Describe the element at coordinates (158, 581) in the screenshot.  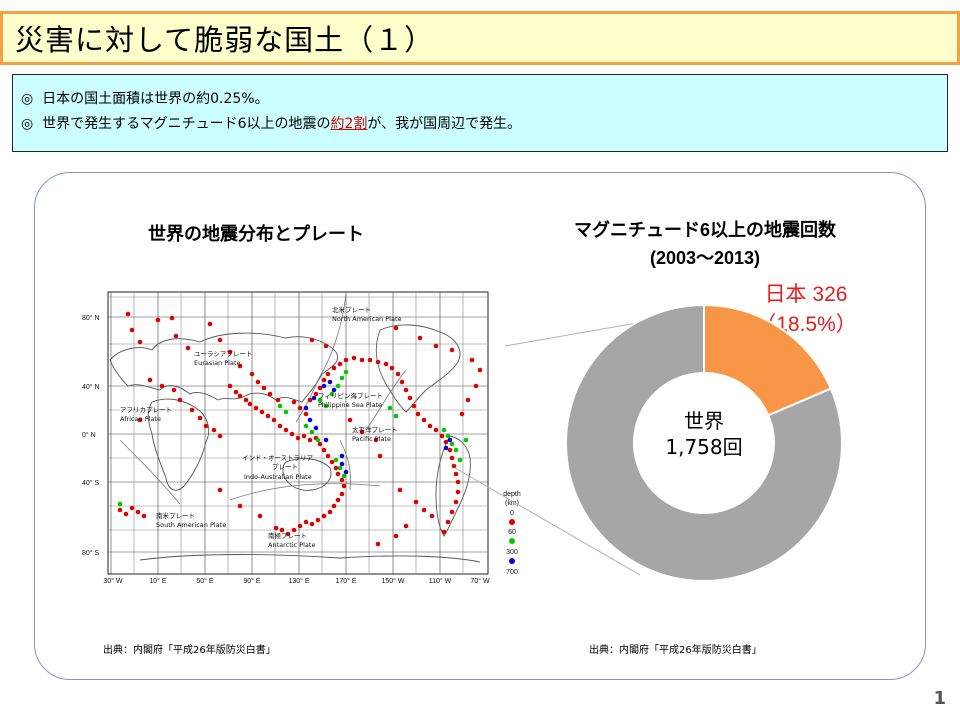
I see `lon-label: 10° E` at that location.